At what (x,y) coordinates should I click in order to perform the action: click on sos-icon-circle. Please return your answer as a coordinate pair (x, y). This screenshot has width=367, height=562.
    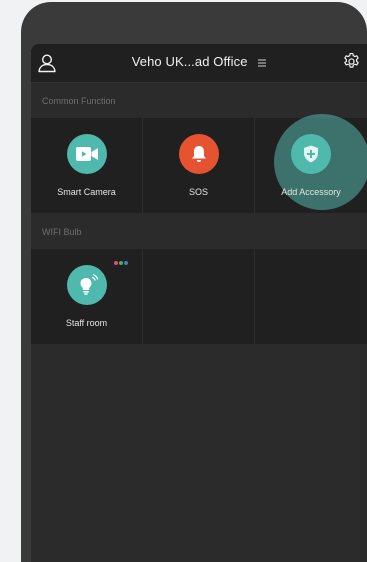
    Looking at the image, I should click on (198, 154).